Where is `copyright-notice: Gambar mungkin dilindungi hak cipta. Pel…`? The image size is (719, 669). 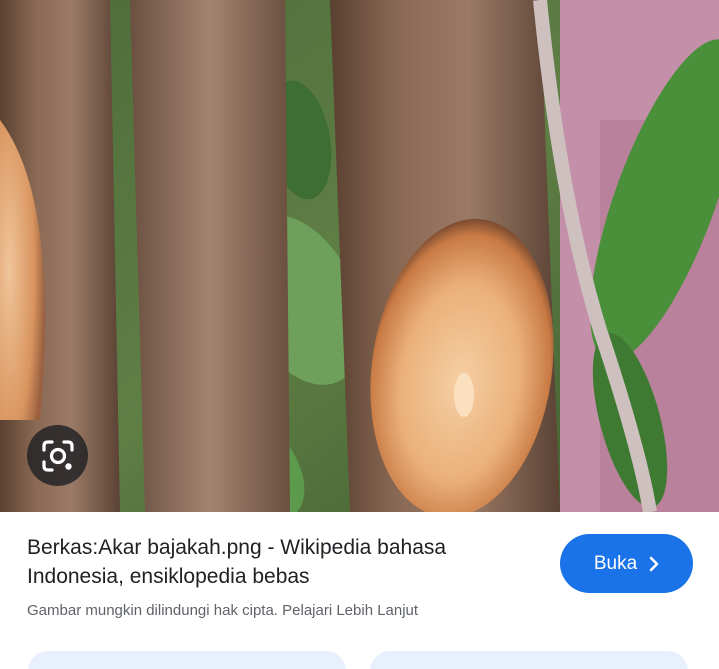 copyright-notice: Gambar mungkin dilindungi hak cipta. Pel… is located at coordinates (222, 611).